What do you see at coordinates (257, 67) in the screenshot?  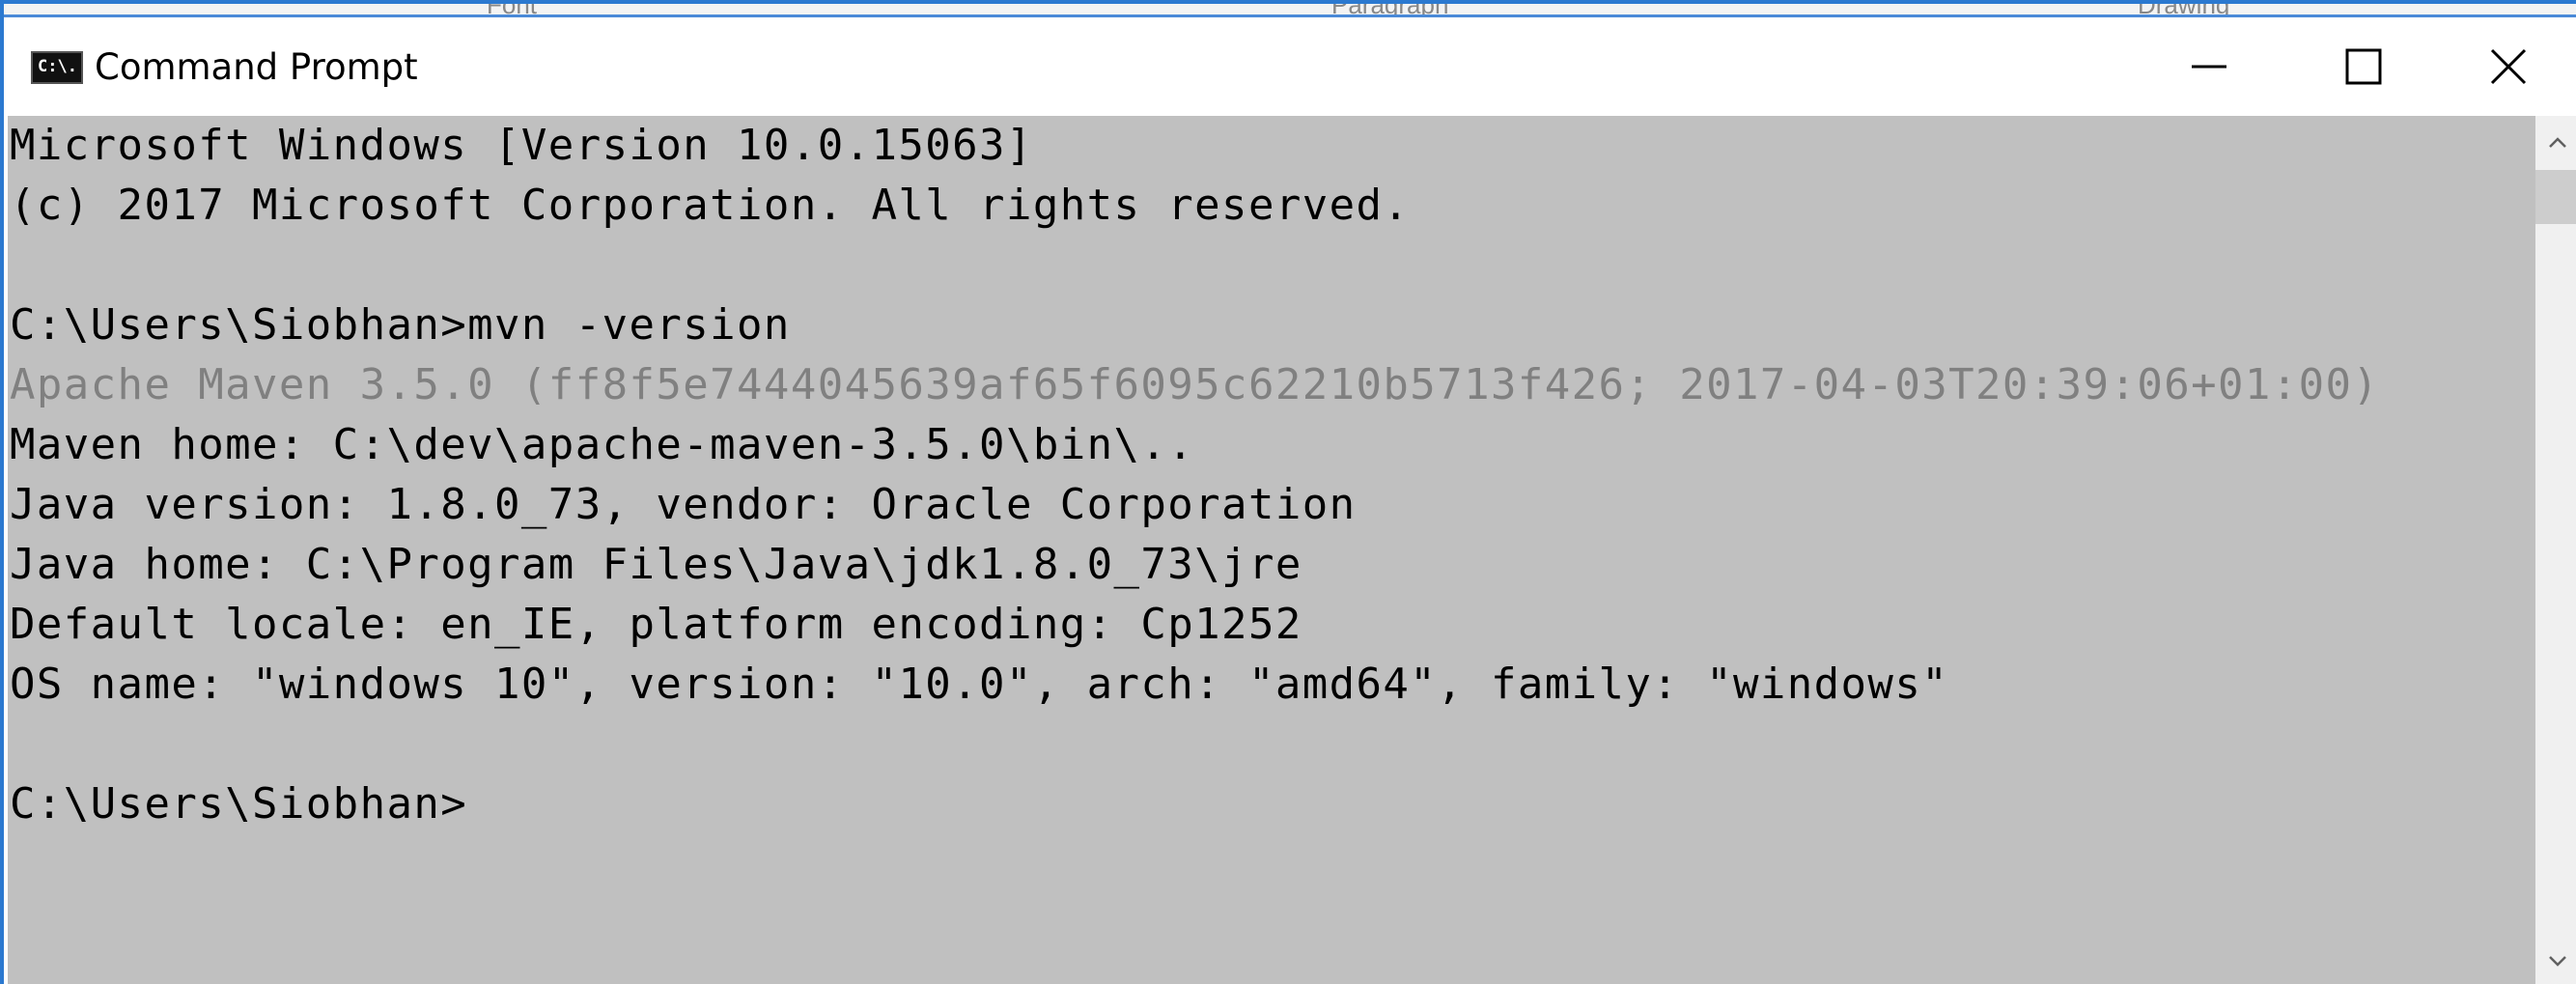 I see `window-title: Command Prompt` at bounding box center [257, 67].